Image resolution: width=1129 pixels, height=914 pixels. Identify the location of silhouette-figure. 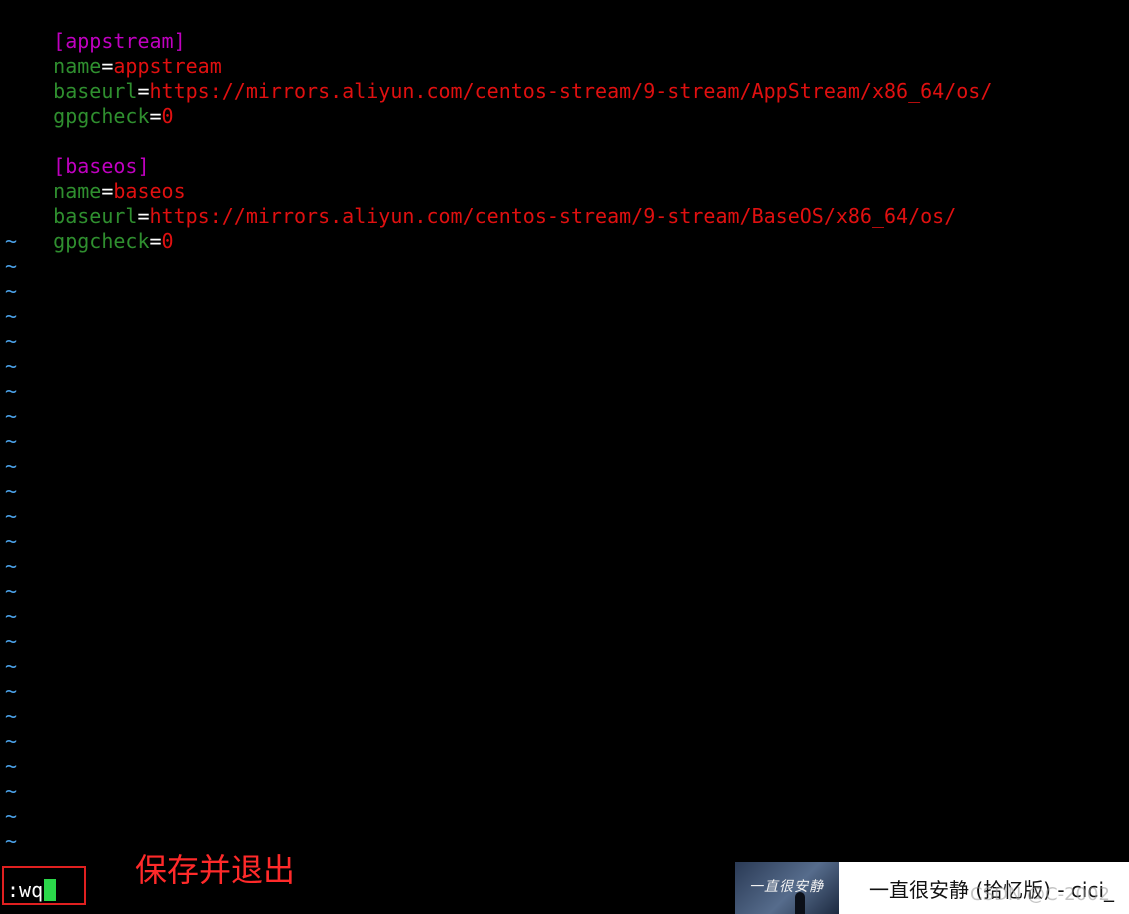
(800, 903).